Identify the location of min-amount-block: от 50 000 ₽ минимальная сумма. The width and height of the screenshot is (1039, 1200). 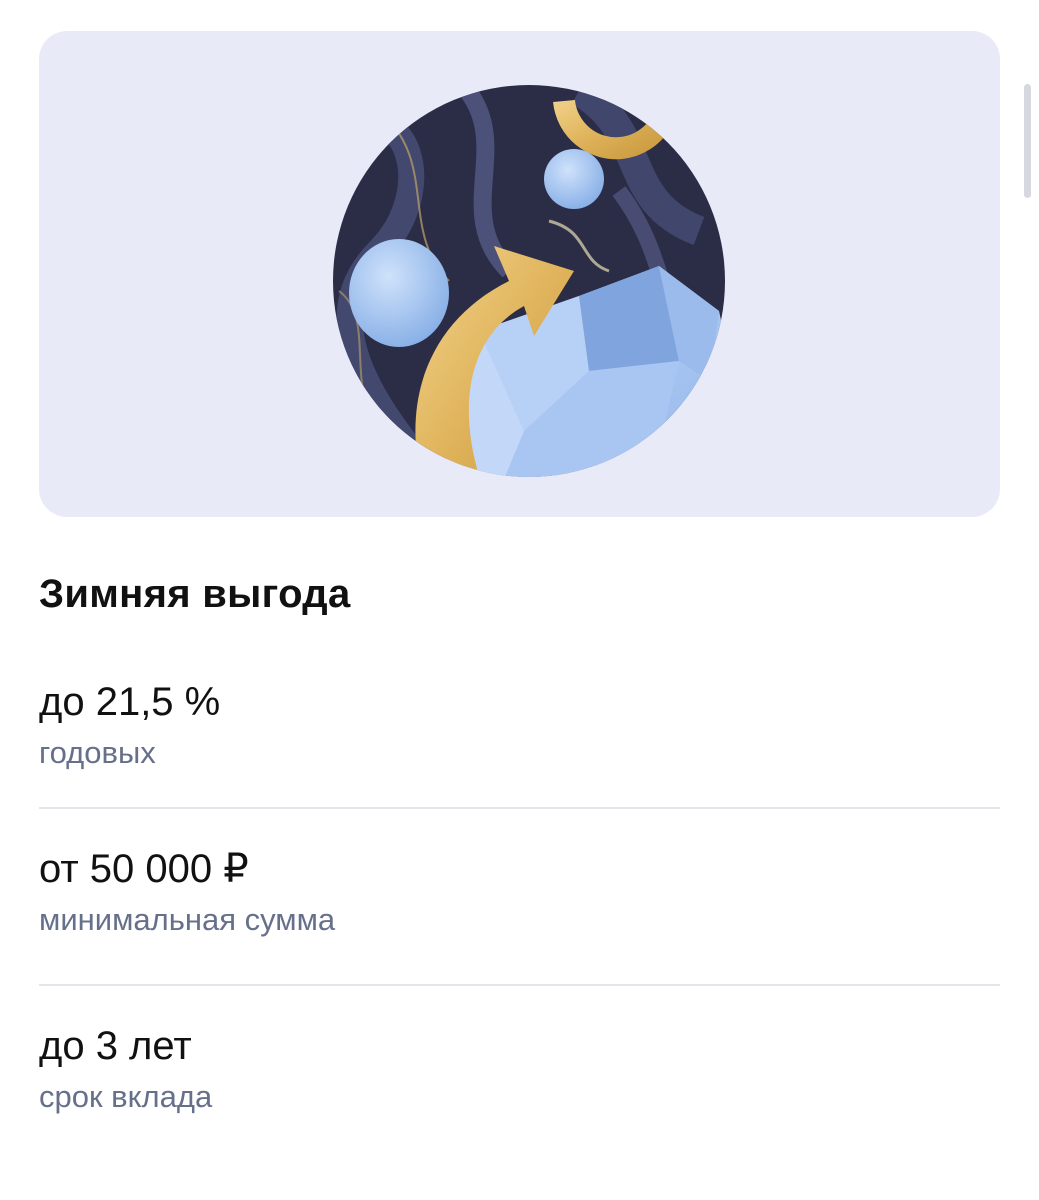
(519, 892).